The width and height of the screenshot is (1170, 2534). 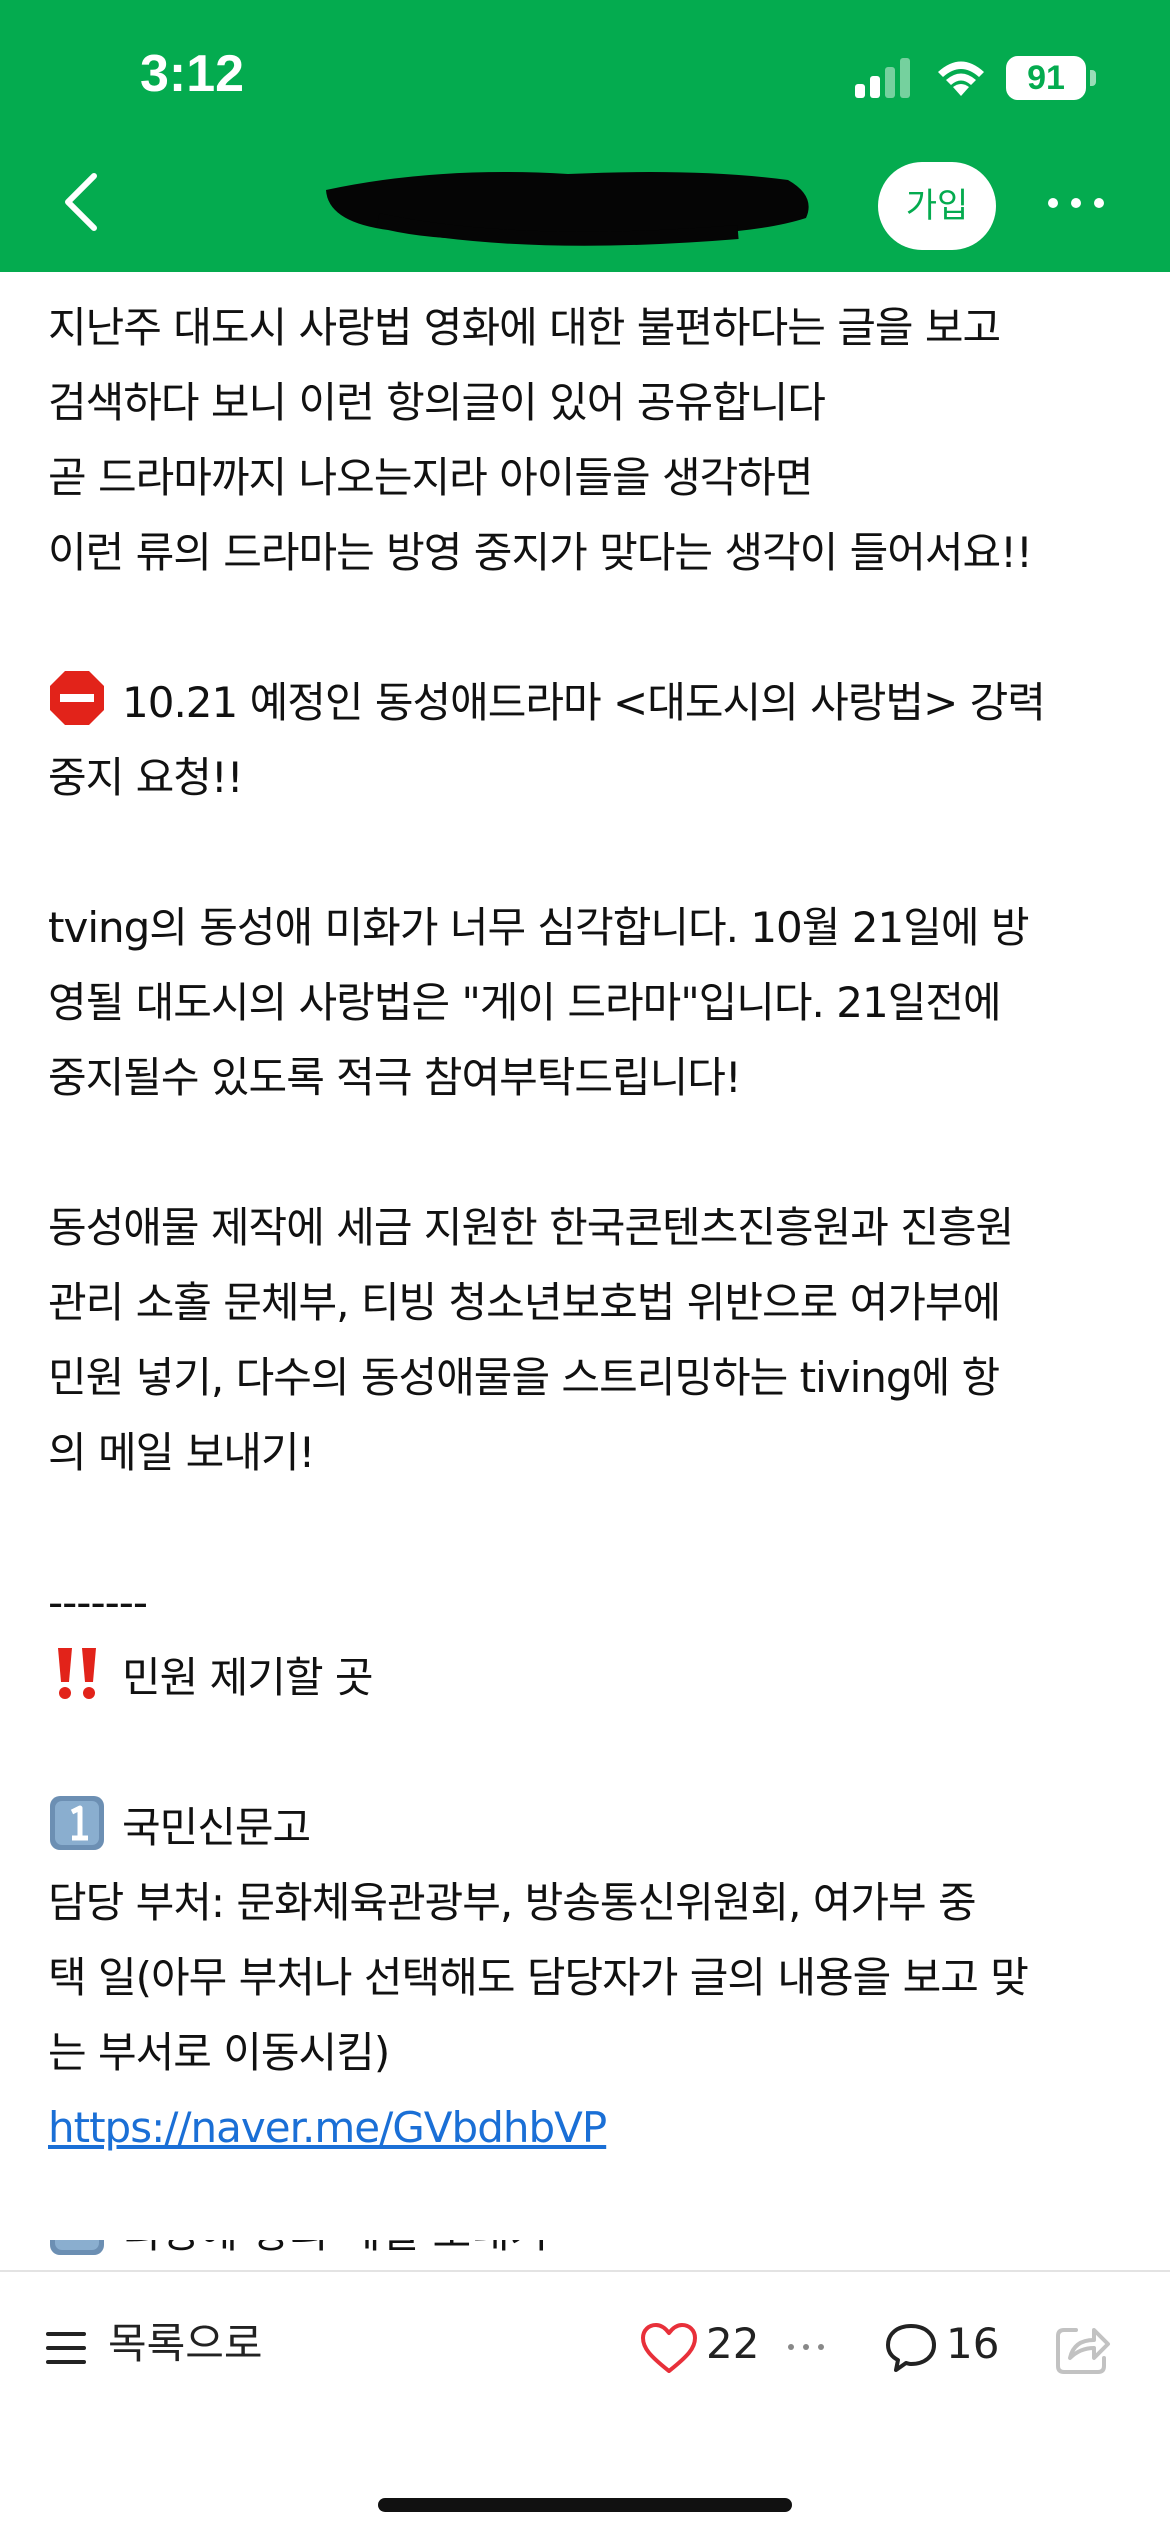 What do you see at coordinates (669, 2348) in the screenshot?
I see `heart-icon` at bounding box center [669, 2348].